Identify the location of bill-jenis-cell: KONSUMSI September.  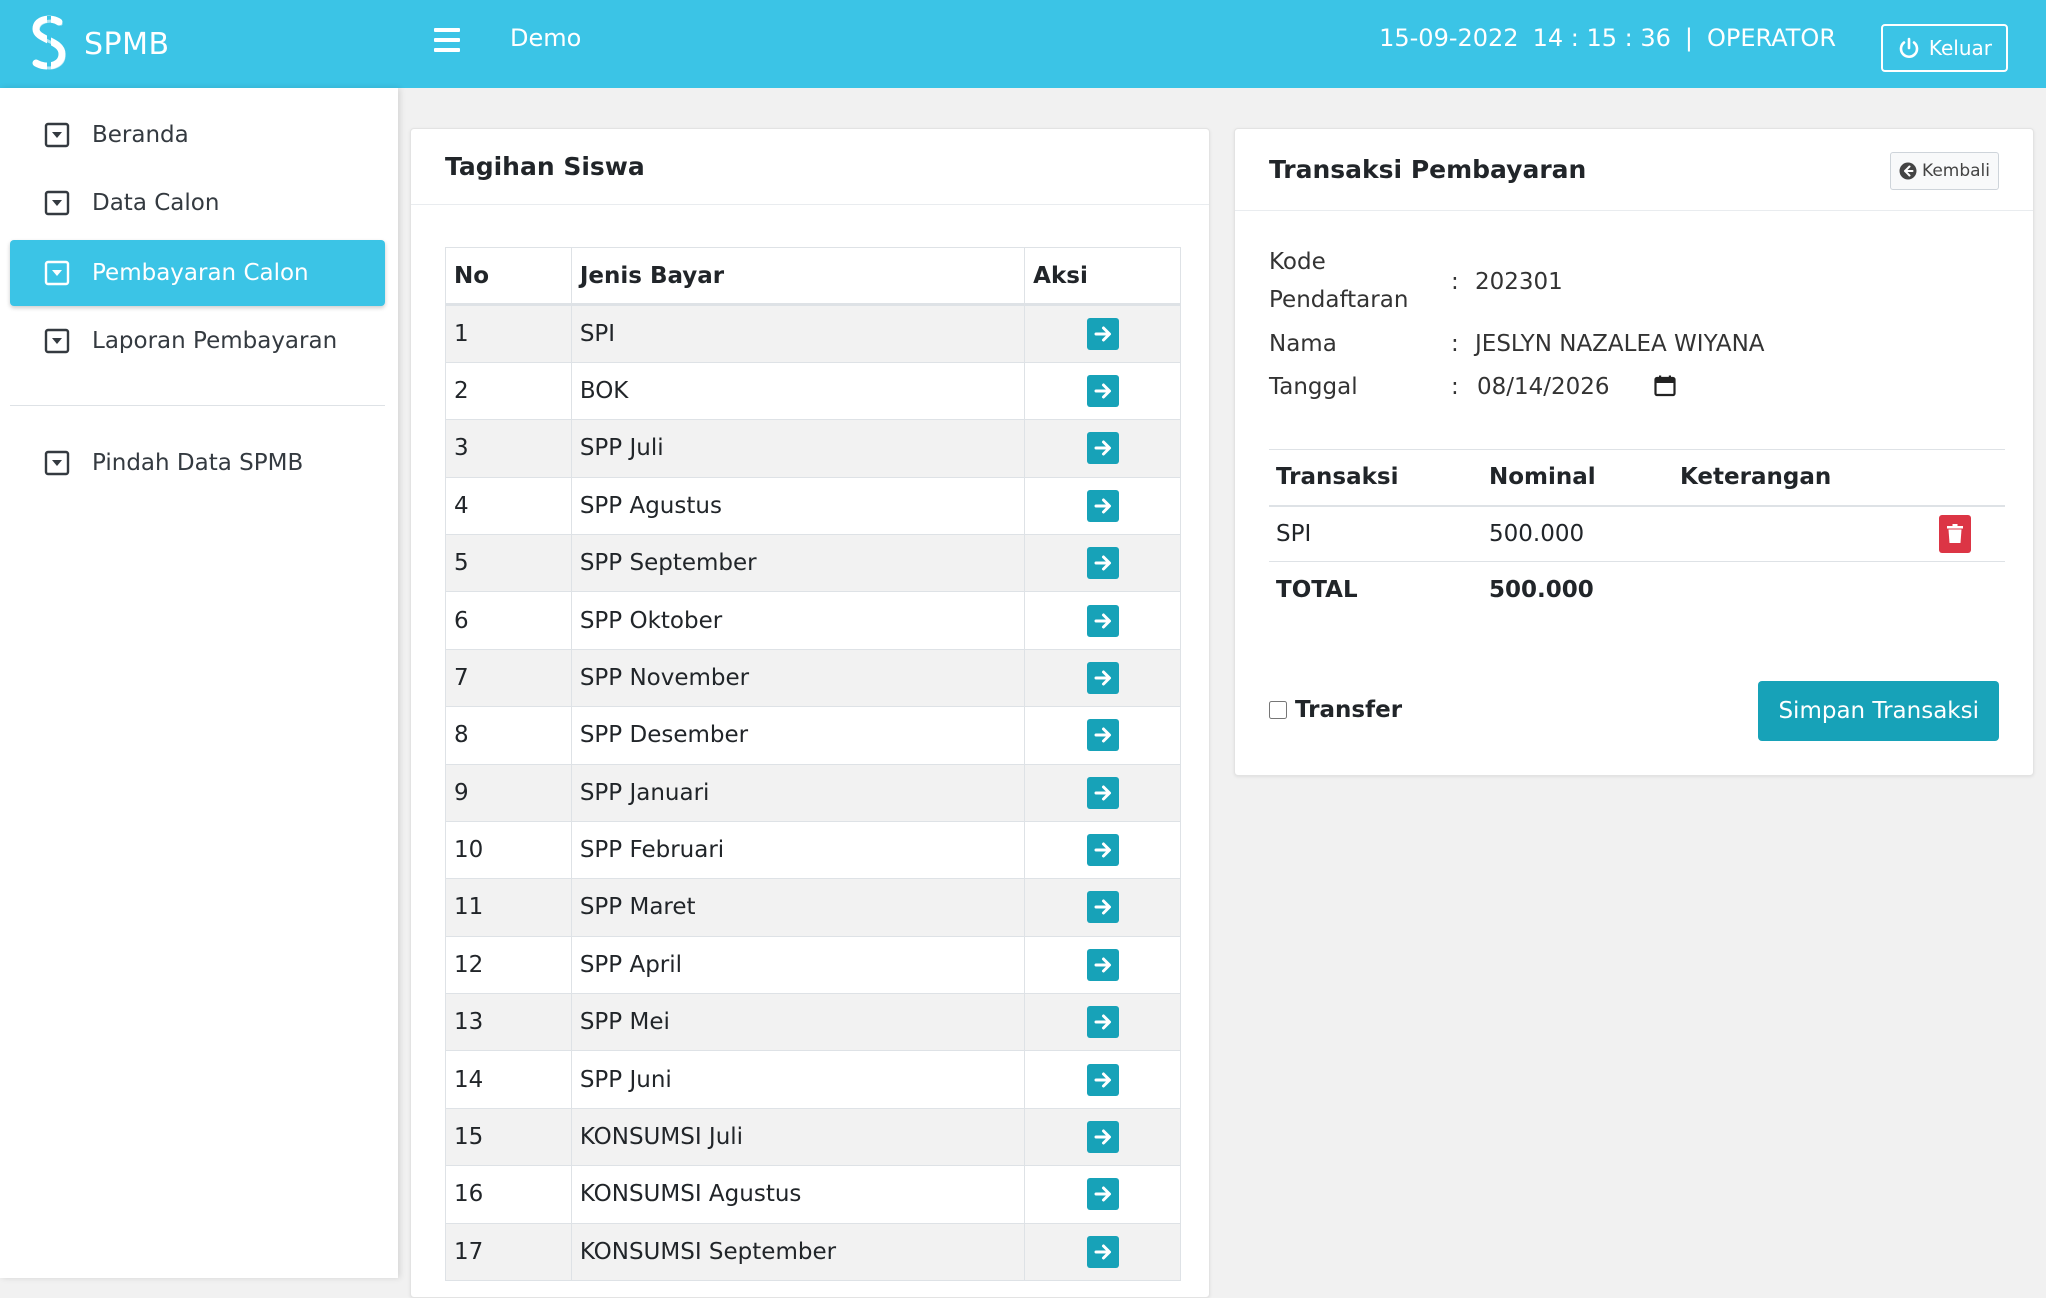
(798, 1252).